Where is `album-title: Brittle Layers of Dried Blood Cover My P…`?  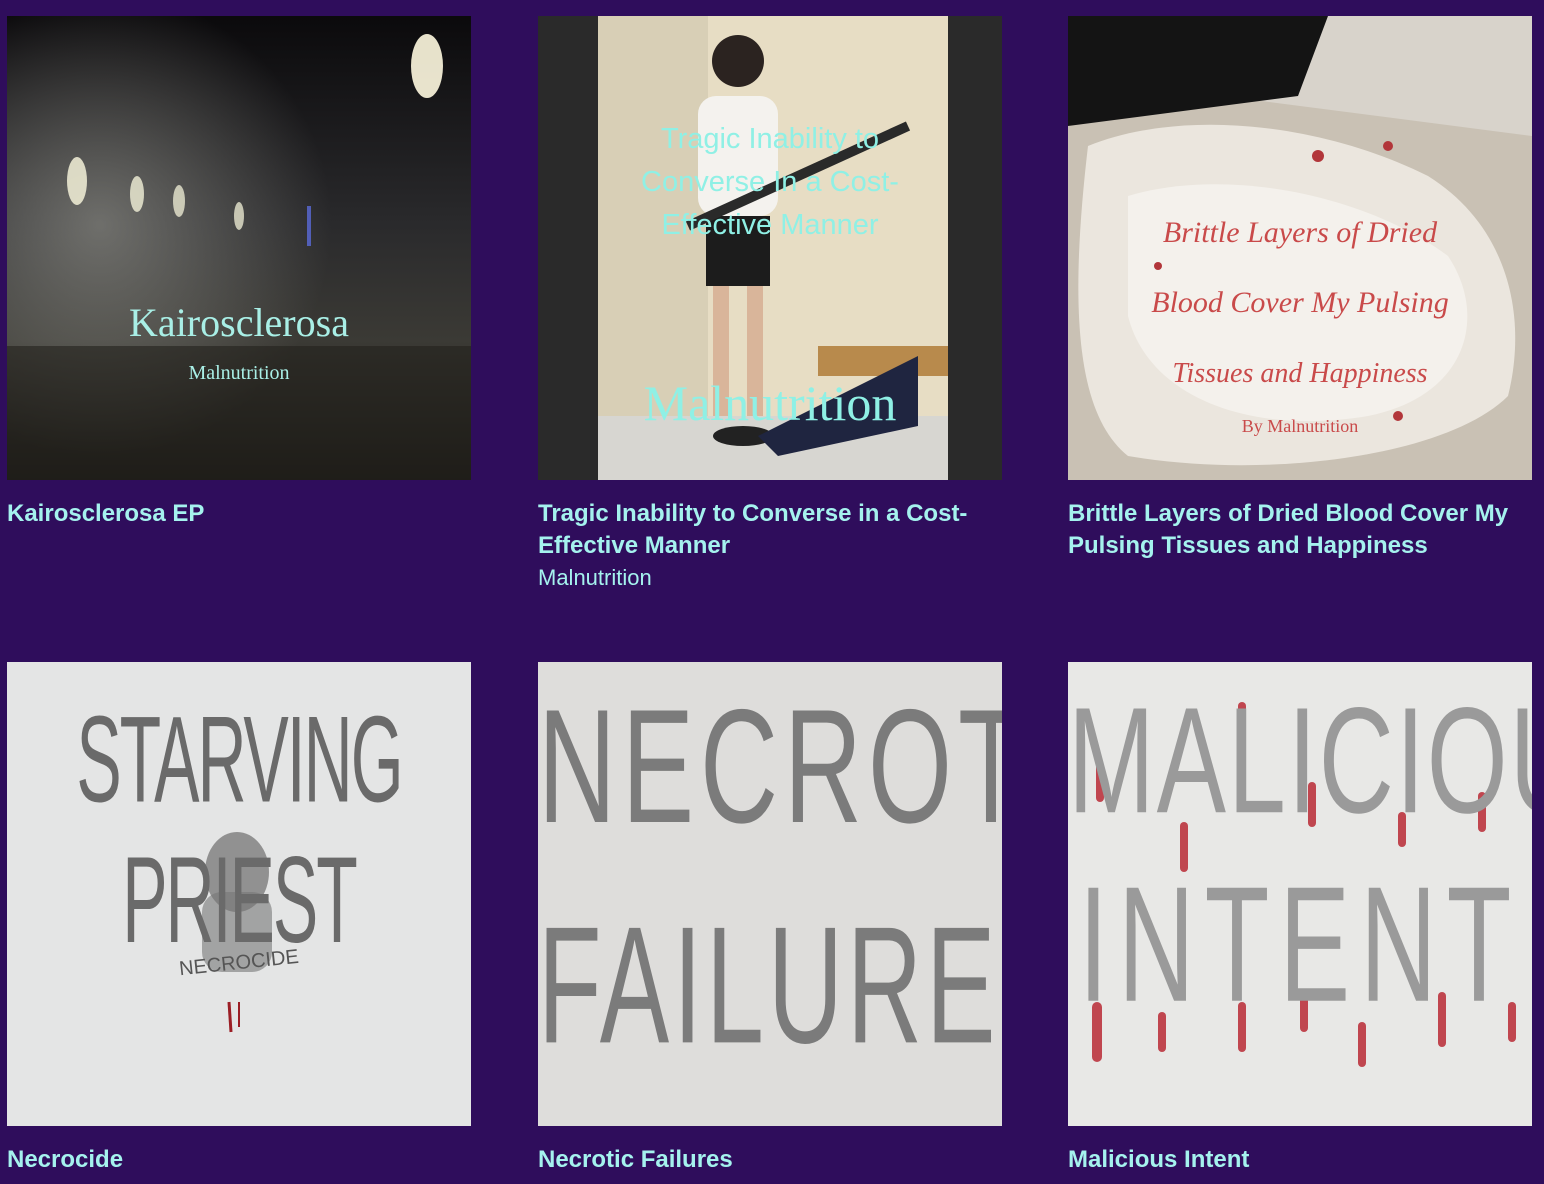
album-title: Brittle Layers of Dried Blood Cover My P… is located at coordinates (1300, 530).